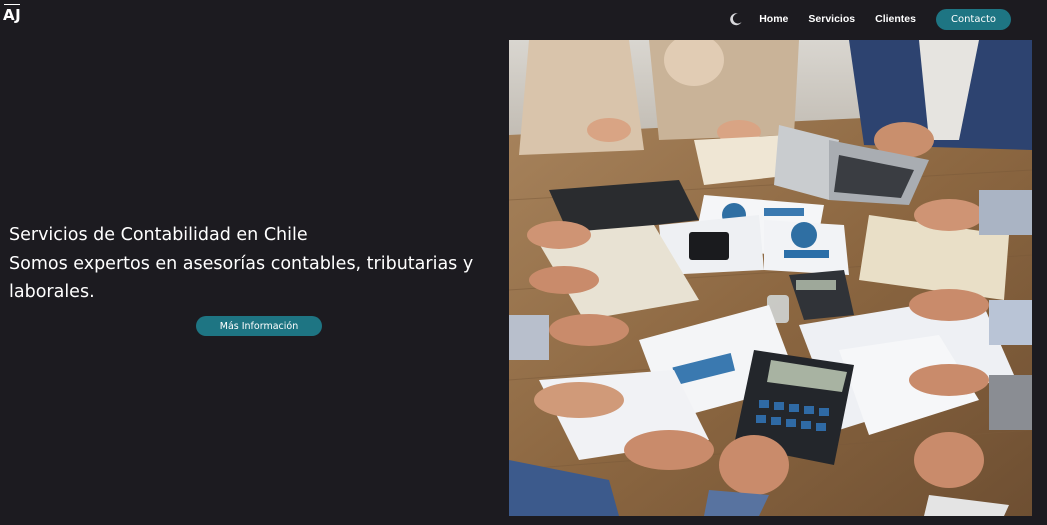  I want to click on hero-title: Servicios de Contabilidad en Chile, so click(158, 235).